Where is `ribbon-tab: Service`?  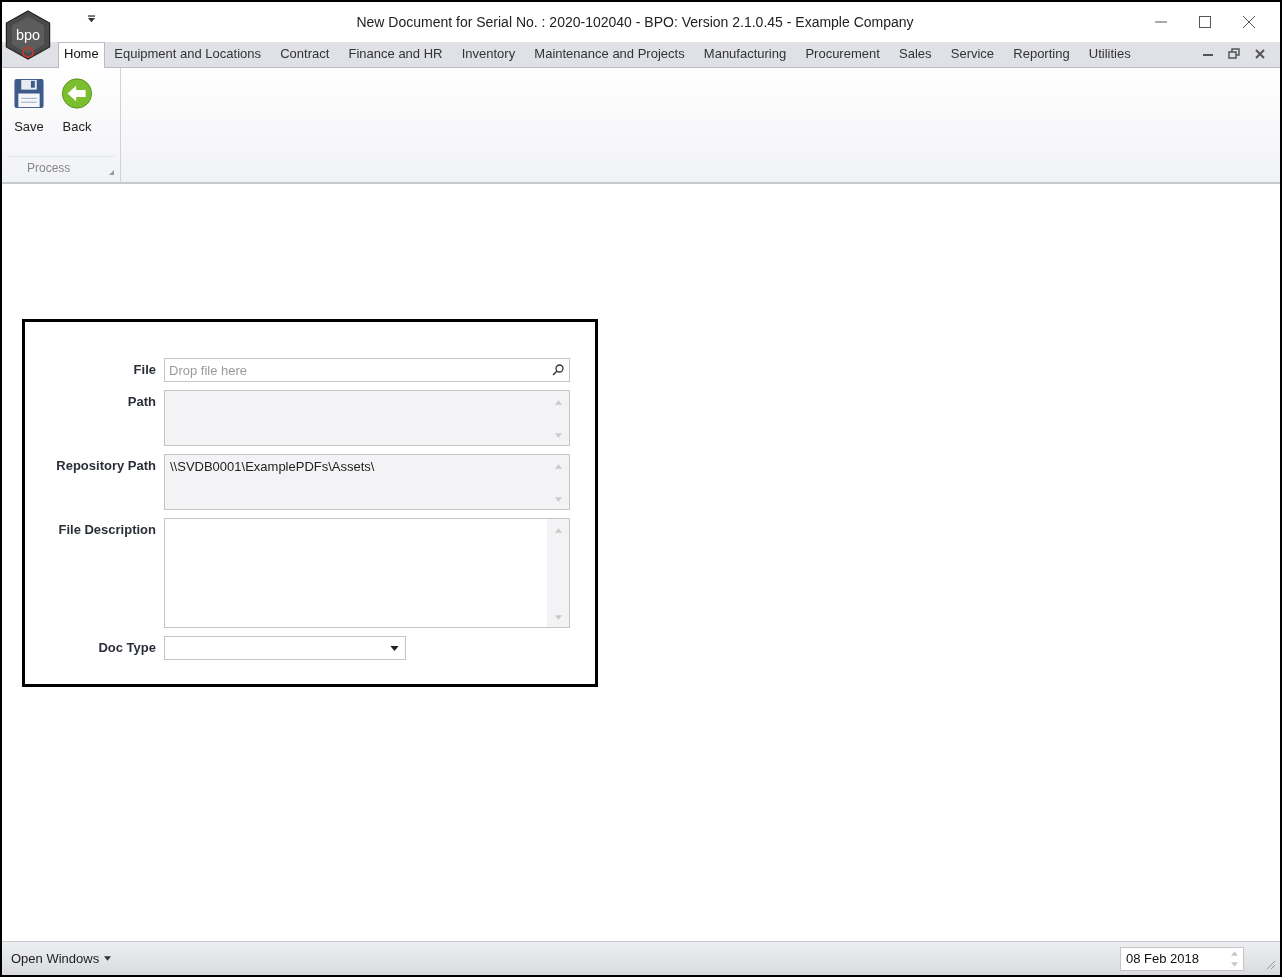 ribbon-tab: Service is located at coordinates (972, 54).